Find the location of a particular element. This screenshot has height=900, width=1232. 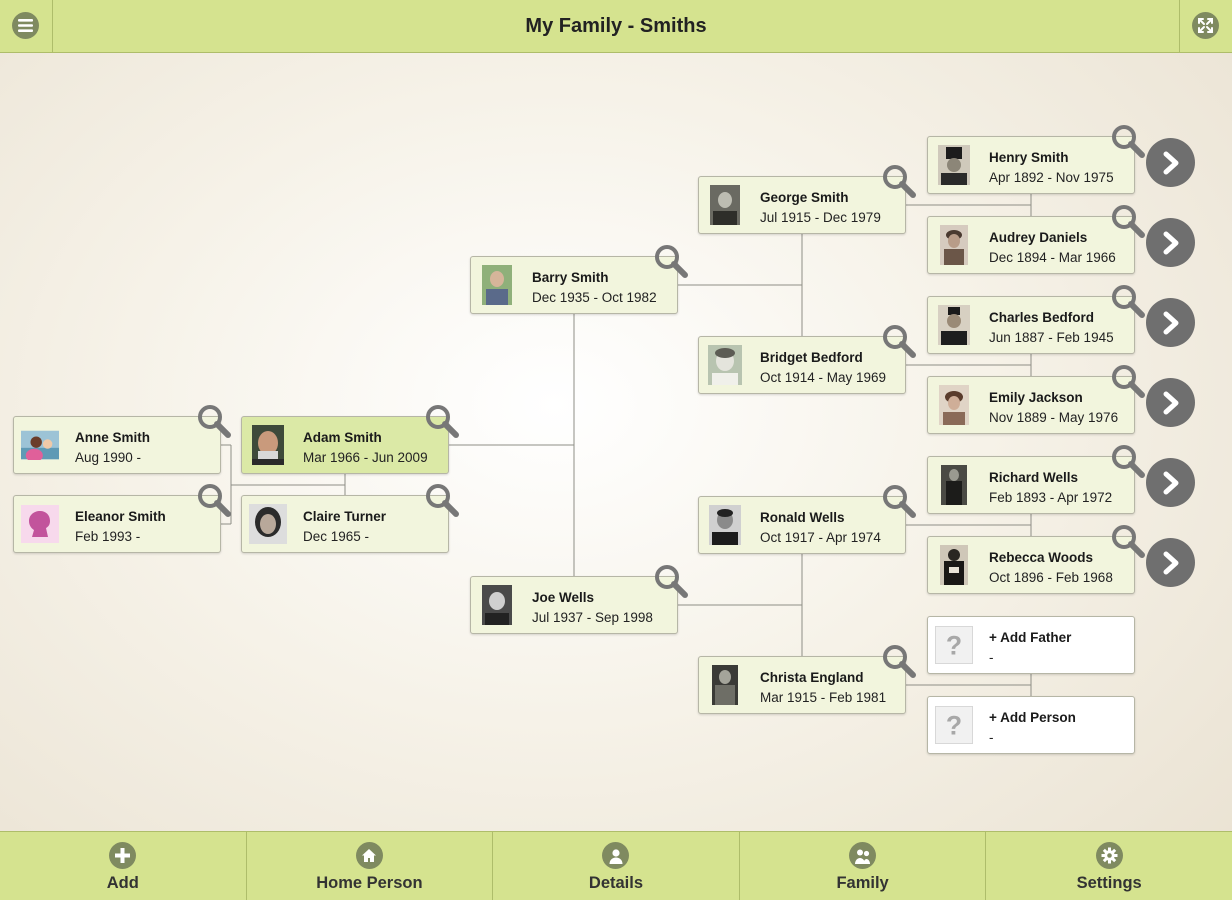

person-name: Barry Smith is located at coordinates (570, 277).